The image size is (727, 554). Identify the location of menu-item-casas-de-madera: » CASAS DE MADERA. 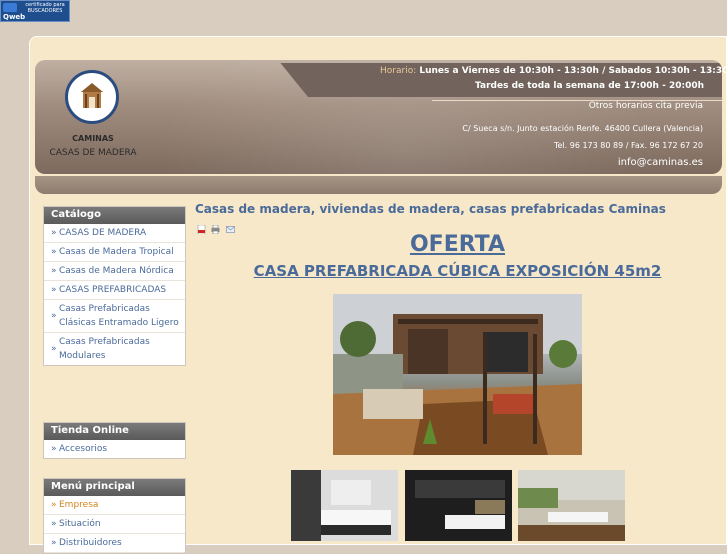
(114, 233).